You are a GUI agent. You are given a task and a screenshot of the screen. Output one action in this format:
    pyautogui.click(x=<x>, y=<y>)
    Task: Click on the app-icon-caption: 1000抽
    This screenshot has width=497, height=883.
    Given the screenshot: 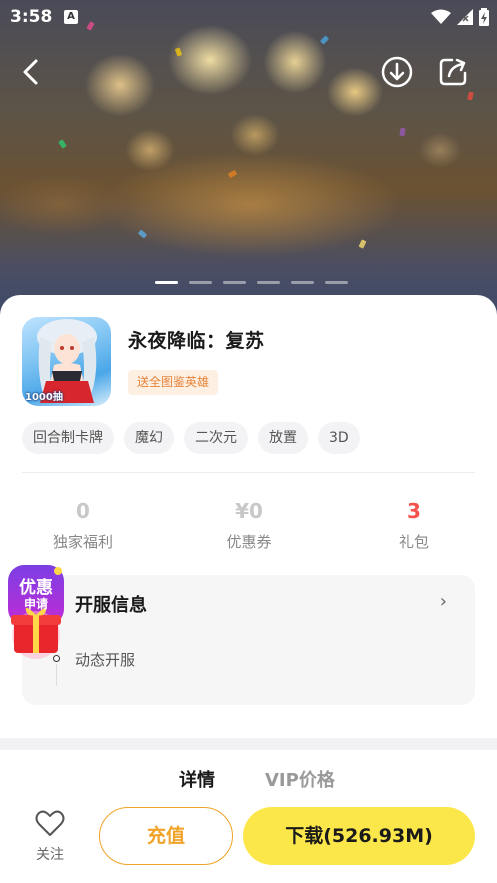 What is the action you would take?
    pyautogui.click(x=44, y=397)
    